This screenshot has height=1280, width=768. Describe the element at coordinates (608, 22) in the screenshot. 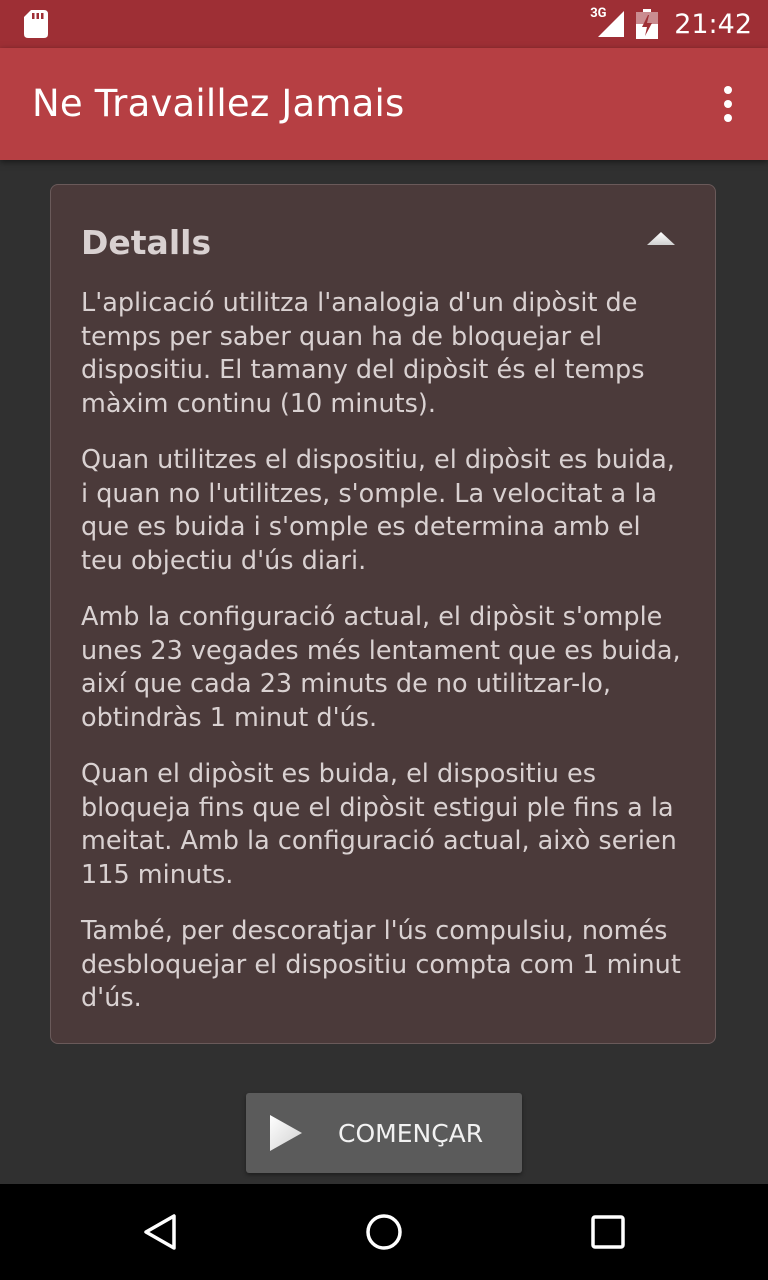

I see `signal-icon: 3G` at that location.